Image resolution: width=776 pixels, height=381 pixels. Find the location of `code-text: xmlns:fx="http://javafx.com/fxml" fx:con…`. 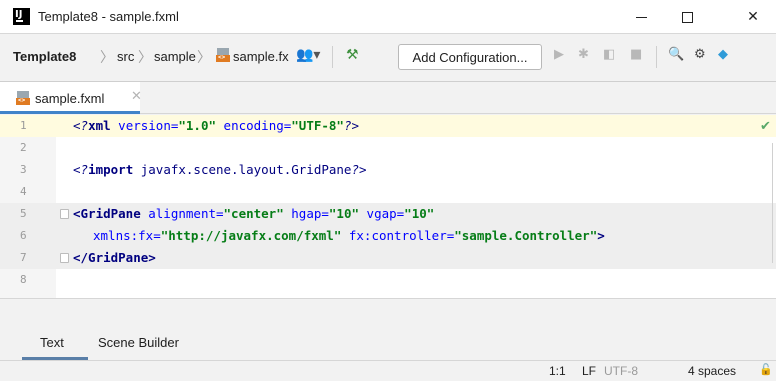

code-text: xmlns:fx="http://javafx.com/fxml" fx:con… is located at coordinates (349, 235).